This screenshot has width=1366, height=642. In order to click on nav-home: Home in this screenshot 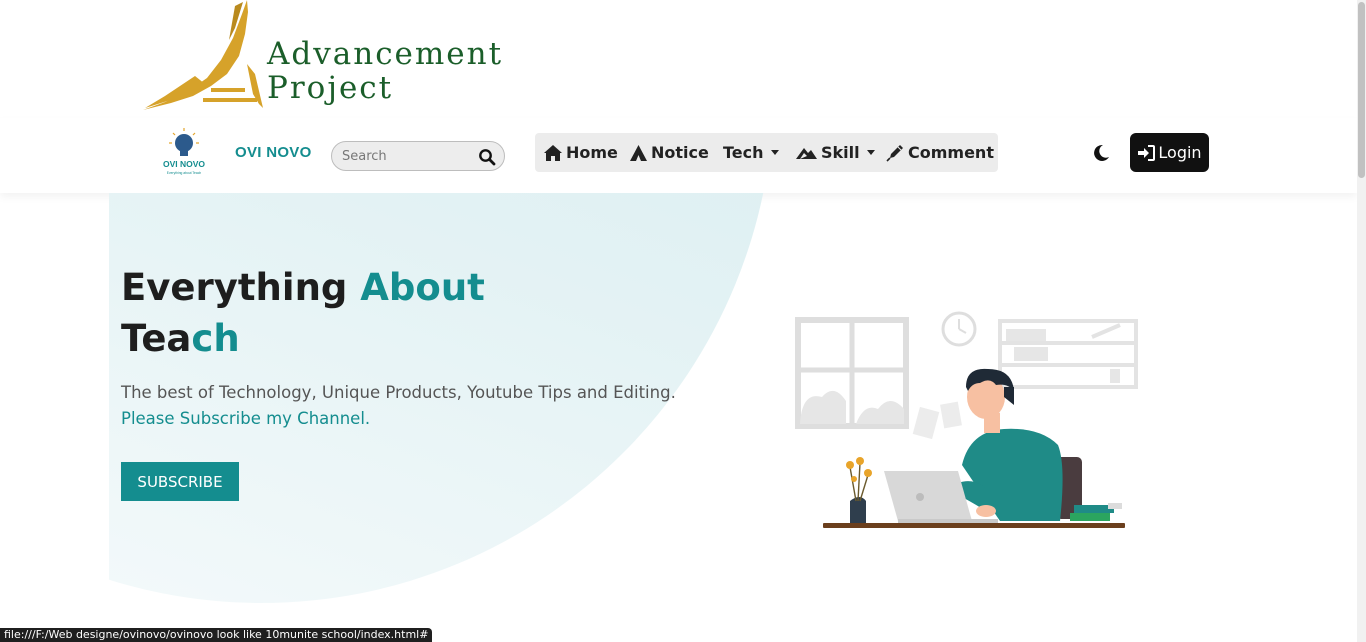, I will do `click(580, 152)`.